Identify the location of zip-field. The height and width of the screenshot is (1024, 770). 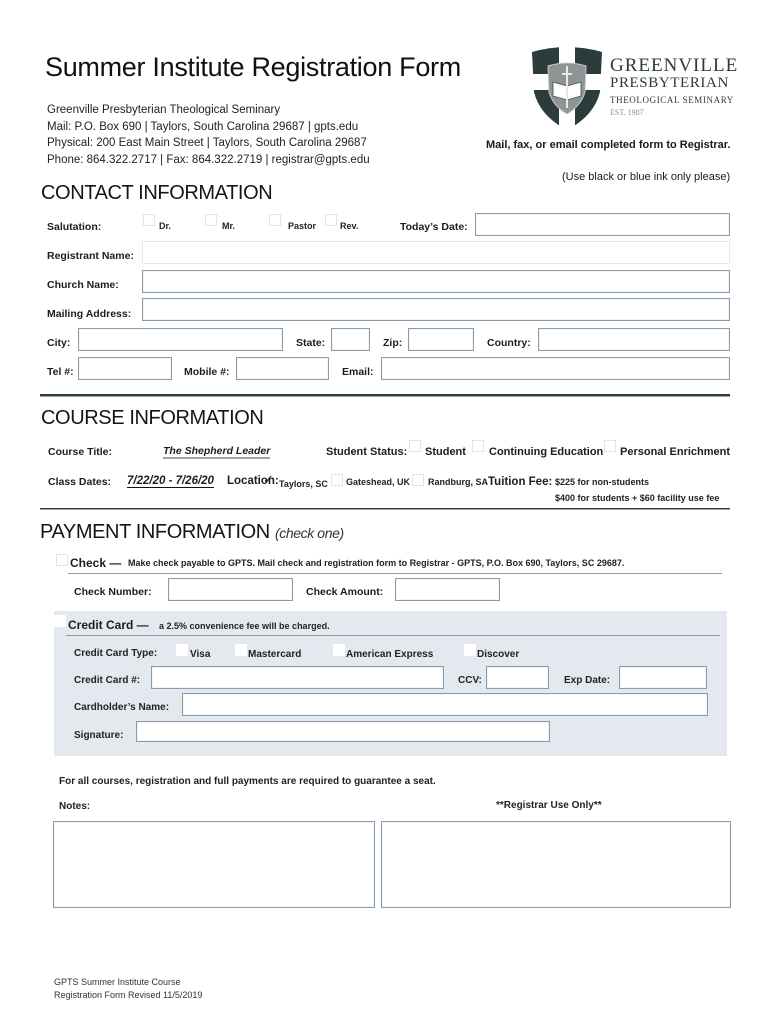
(441, 339).